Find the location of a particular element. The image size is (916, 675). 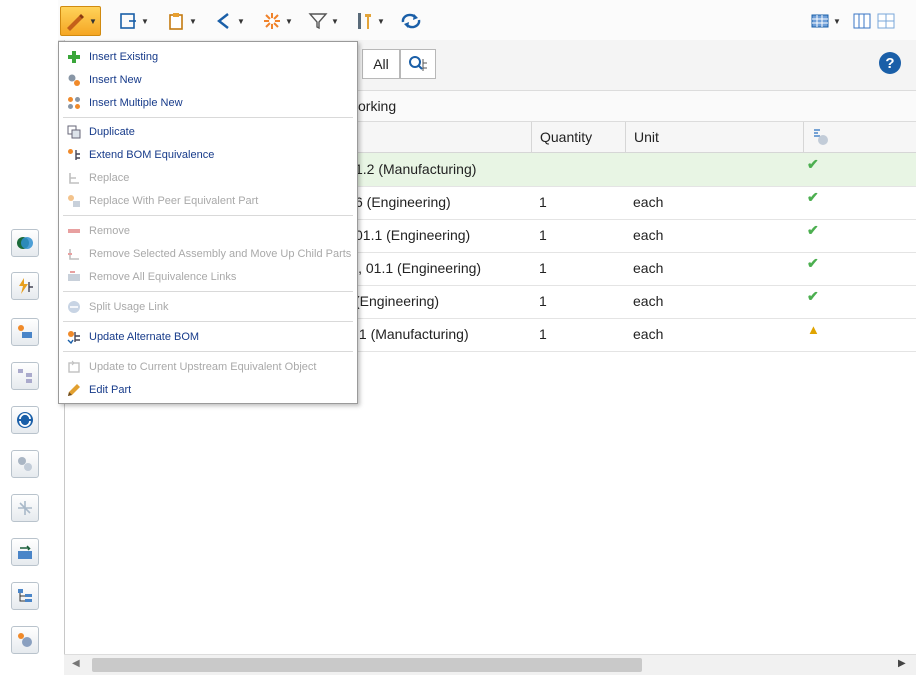

view-label: orking is located at coordinates (377, 106).